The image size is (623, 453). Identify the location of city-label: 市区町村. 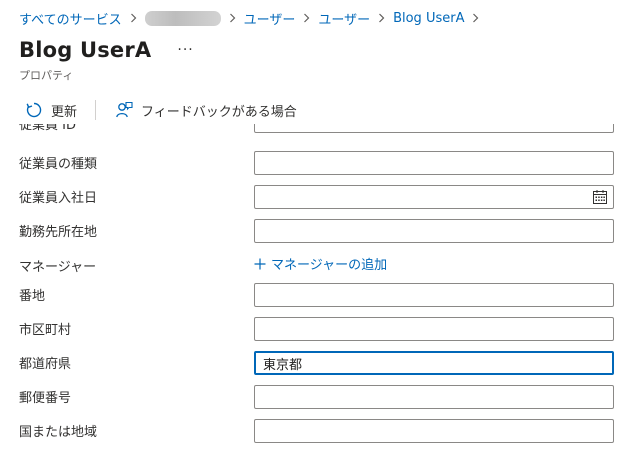
(45, 330).